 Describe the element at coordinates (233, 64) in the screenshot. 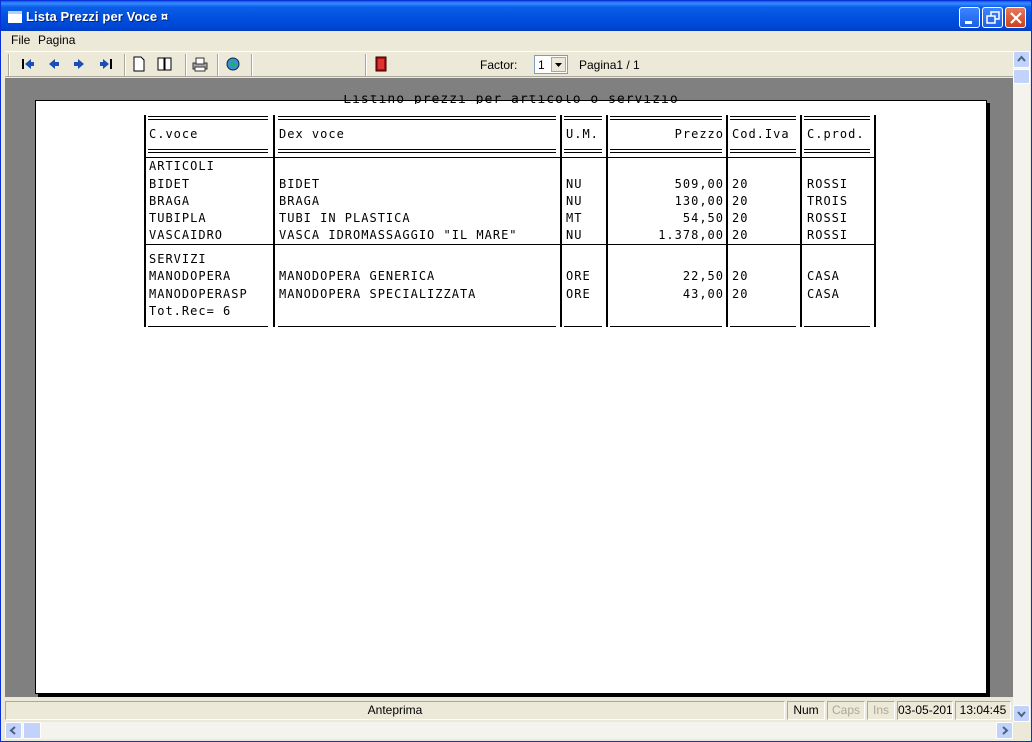

I see `export-icon` at that location.